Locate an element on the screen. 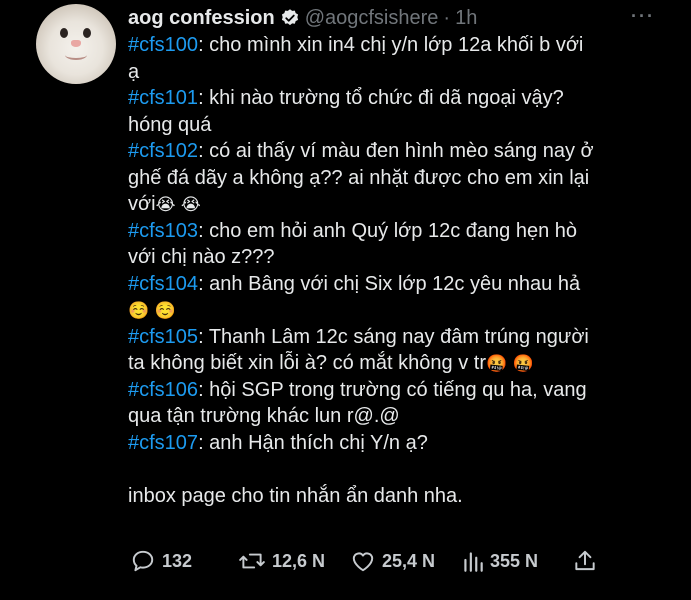 The width and height of the screenshot is (691, 600). avatar-eye-right is located at coordinates (87, 33).